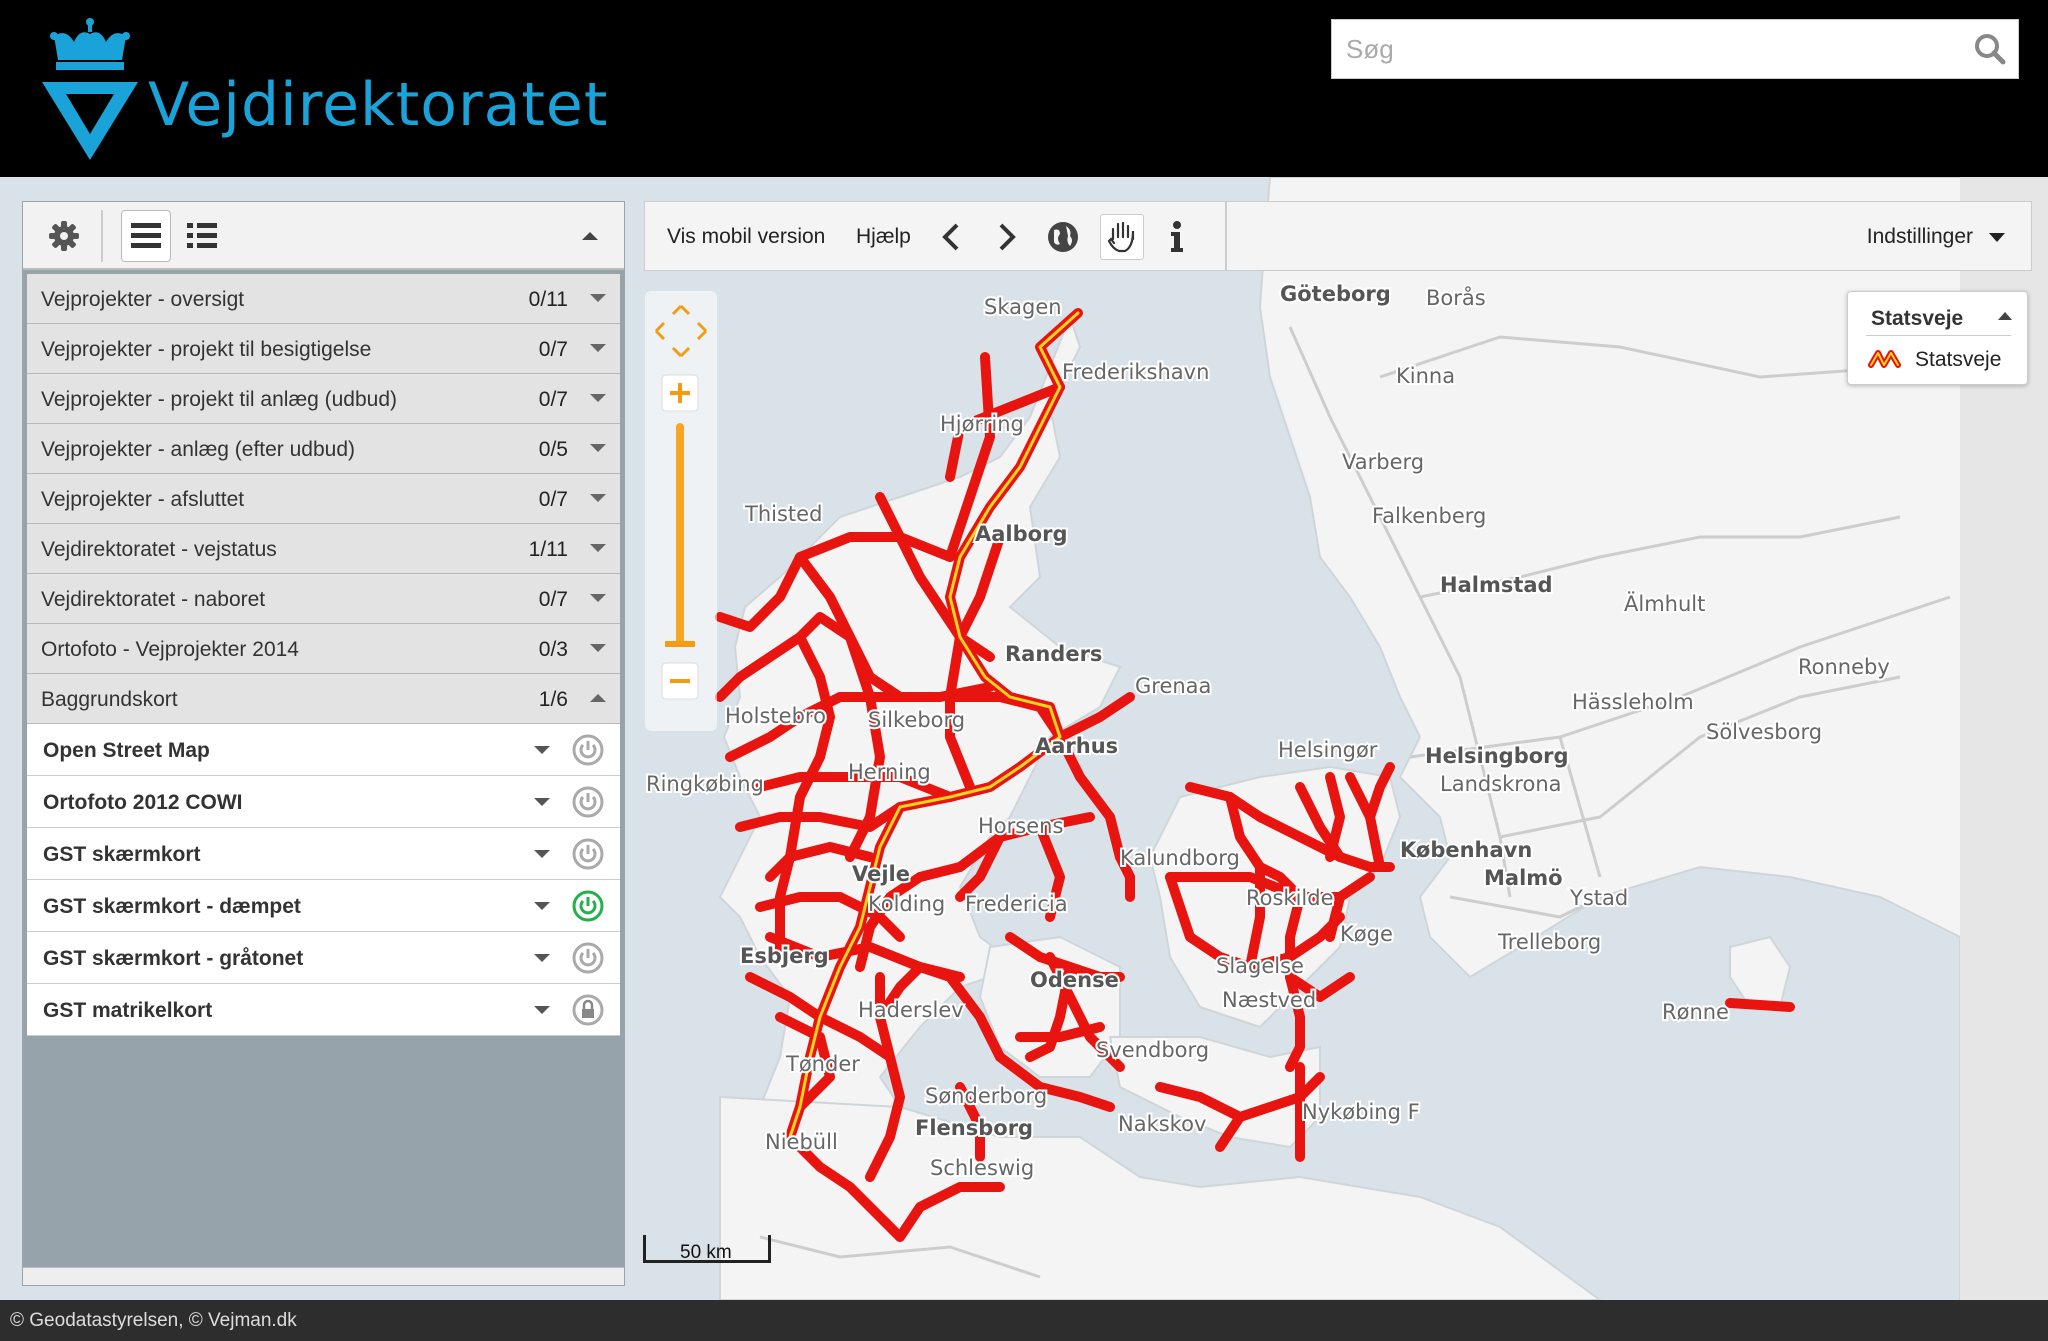 This screenshot has width=2048, height=1341. What do you see at coordinates (323, 750) in the screenshot?
I see `layer-item: Open Street Map` at bounding box center [323, 750].